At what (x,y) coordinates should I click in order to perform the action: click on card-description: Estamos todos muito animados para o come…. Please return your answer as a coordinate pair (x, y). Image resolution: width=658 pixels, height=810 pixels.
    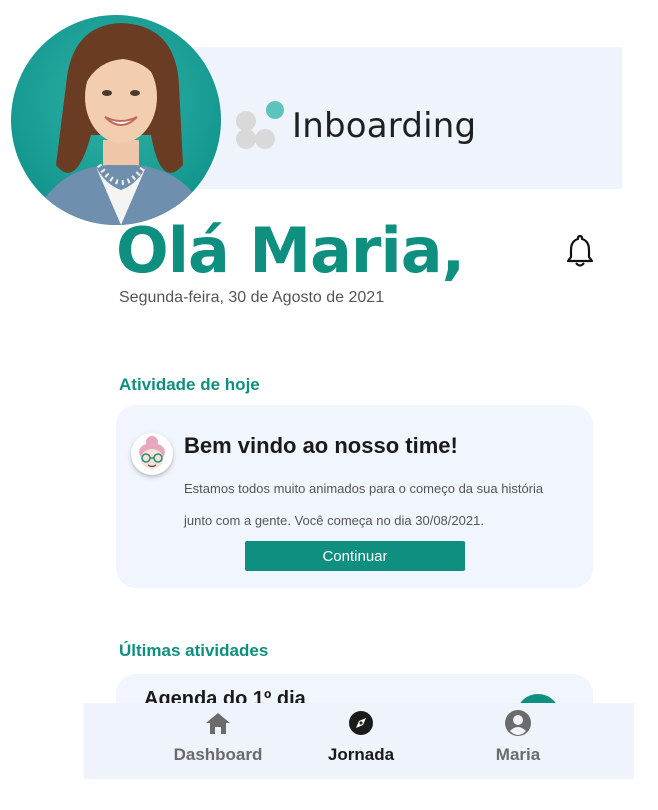
    Looking at the image, I should click on (364, 504).